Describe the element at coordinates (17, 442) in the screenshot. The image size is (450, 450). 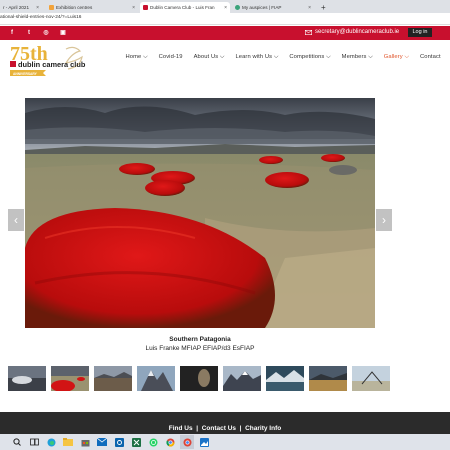
I see `search-icon` at that location.